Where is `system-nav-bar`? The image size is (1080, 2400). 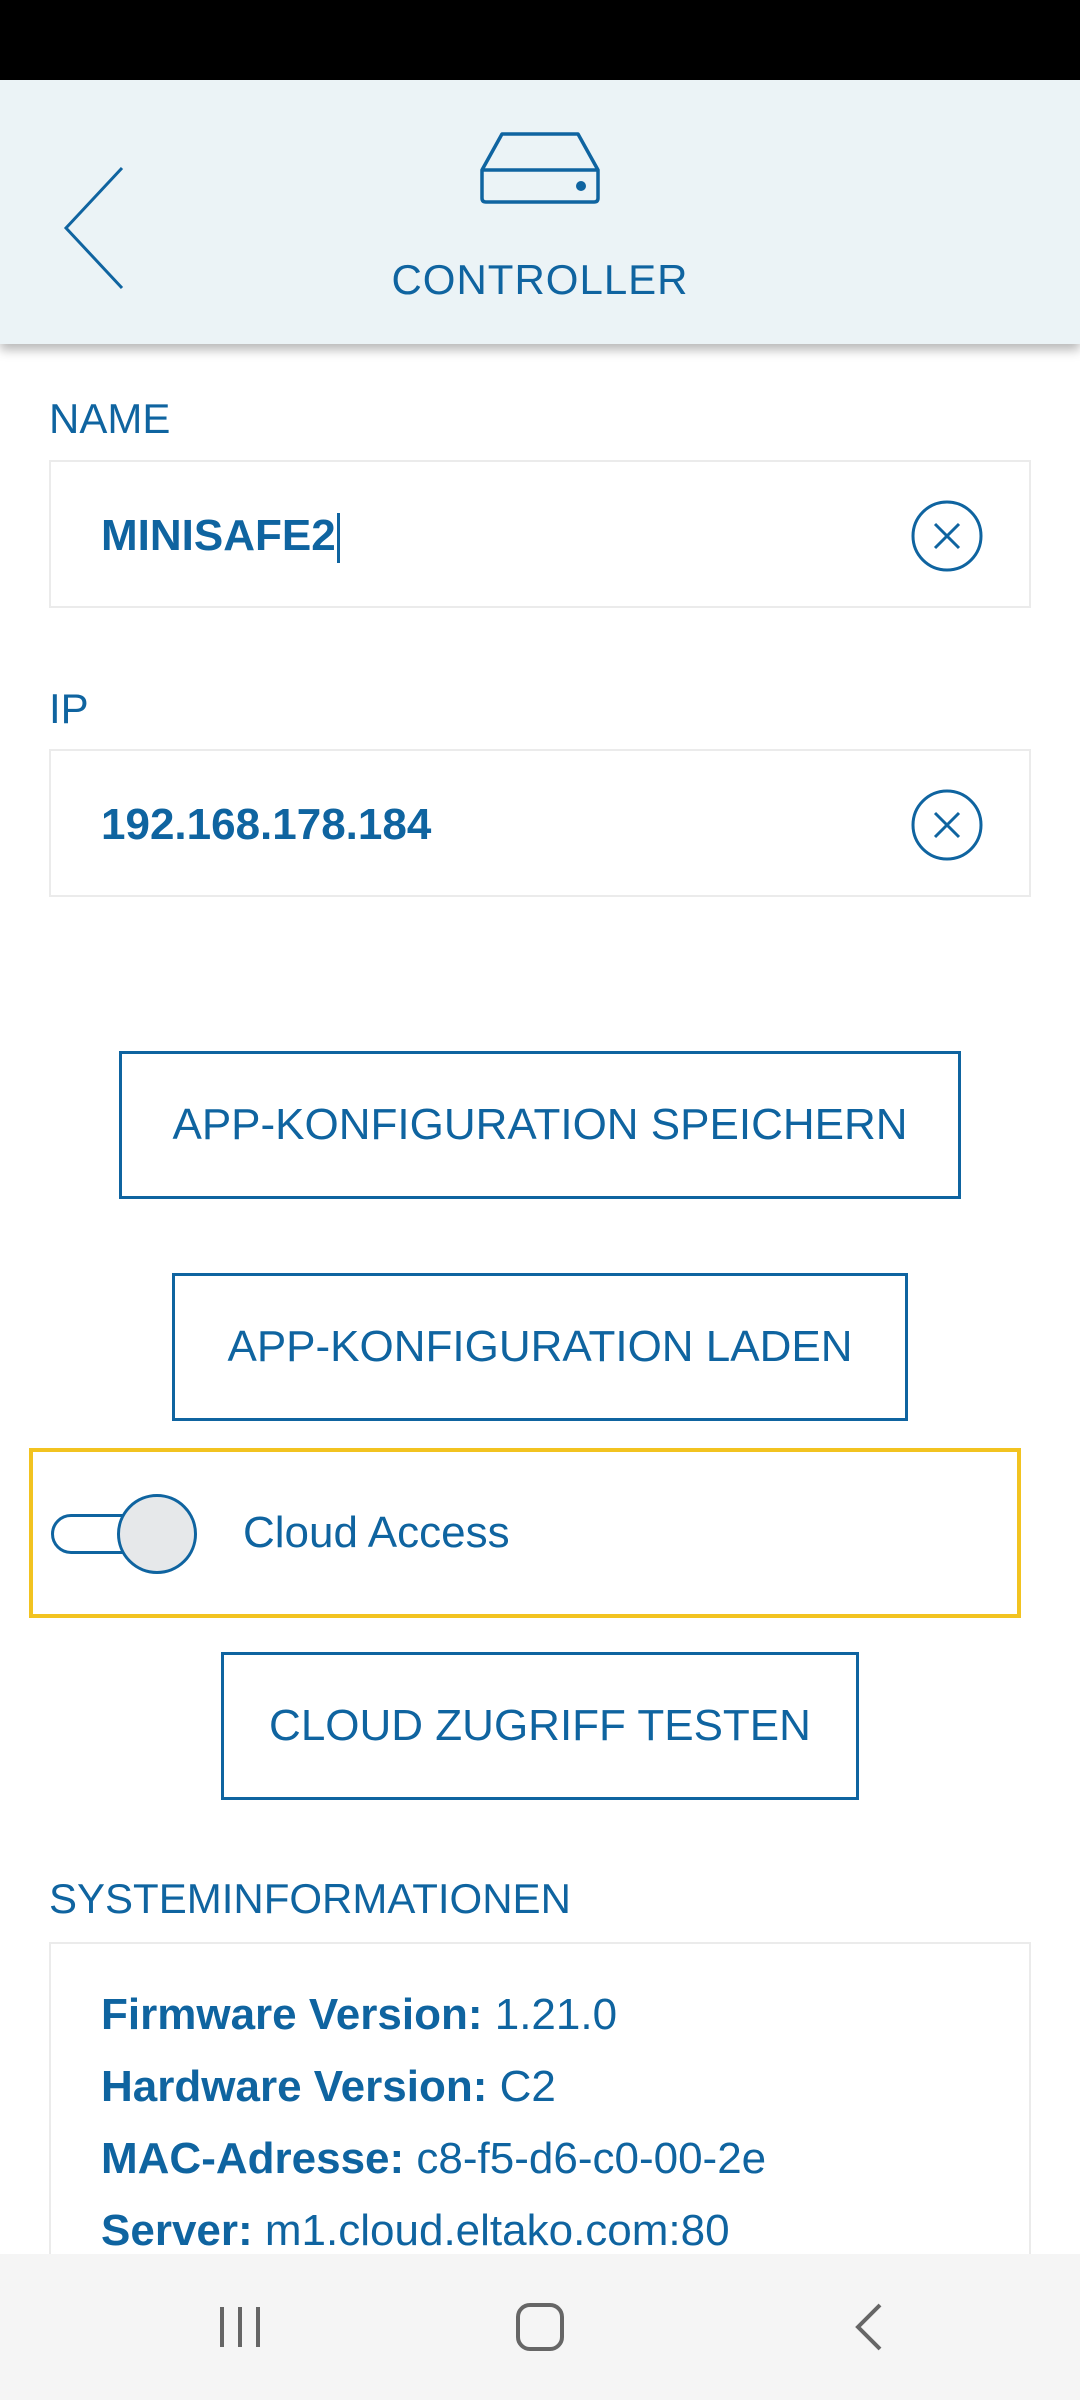
system-nav-bar is located at coordinates (540, 2327).